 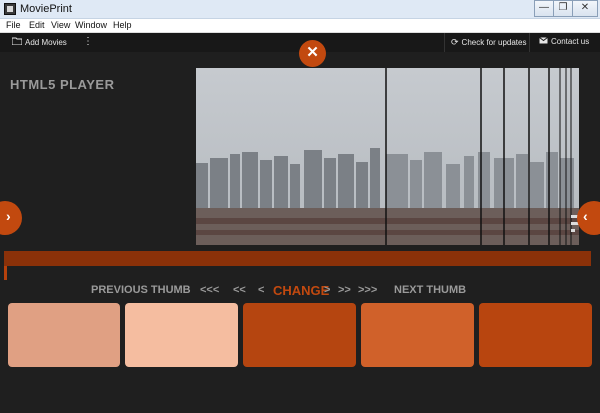 I want to click on previous-thumb-label: PREVIOUS THUMB, so click(x=141, y=290).